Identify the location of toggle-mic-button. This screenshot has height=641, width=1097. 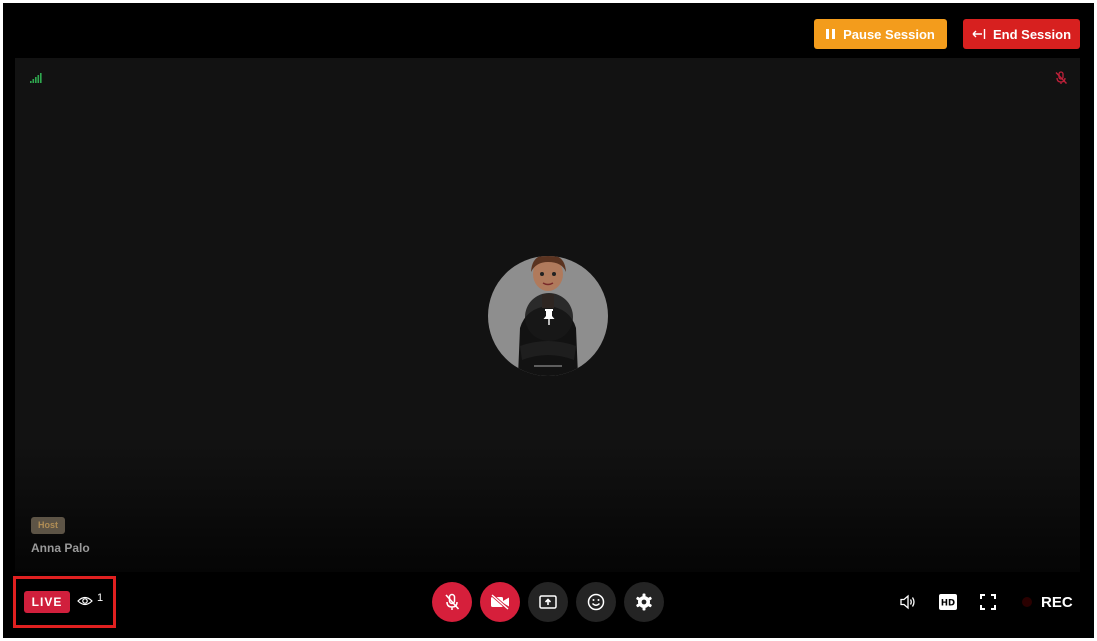
(452, 602).